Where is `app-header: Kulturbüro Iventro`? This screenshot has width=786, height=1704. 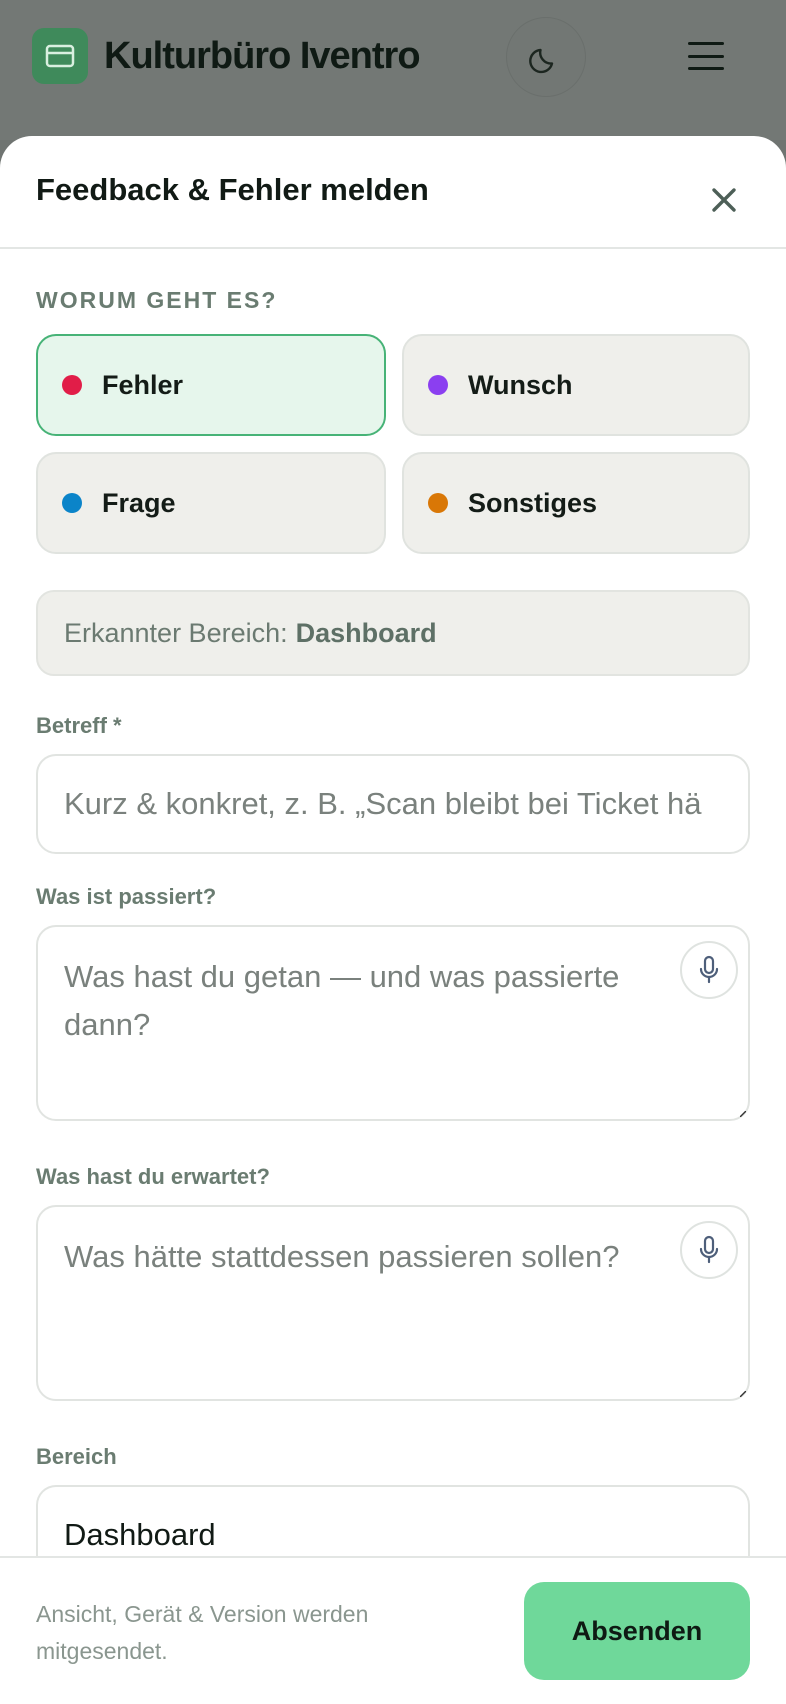 app-header: Kulturbüro Iventro is located at coordinates (393, 70).